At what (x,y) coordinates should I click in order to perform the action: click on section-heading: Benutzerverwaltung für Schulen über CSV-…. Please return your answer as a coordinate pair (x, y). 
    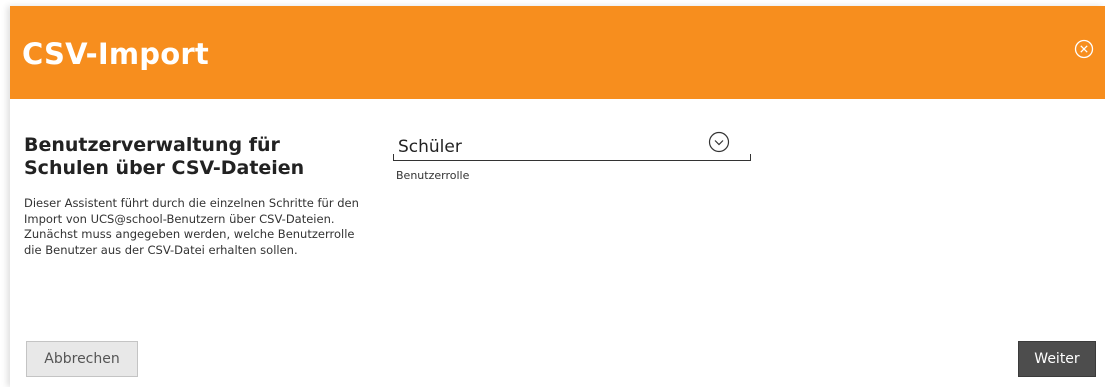
    Looking at the image, I should click on (164, 156).